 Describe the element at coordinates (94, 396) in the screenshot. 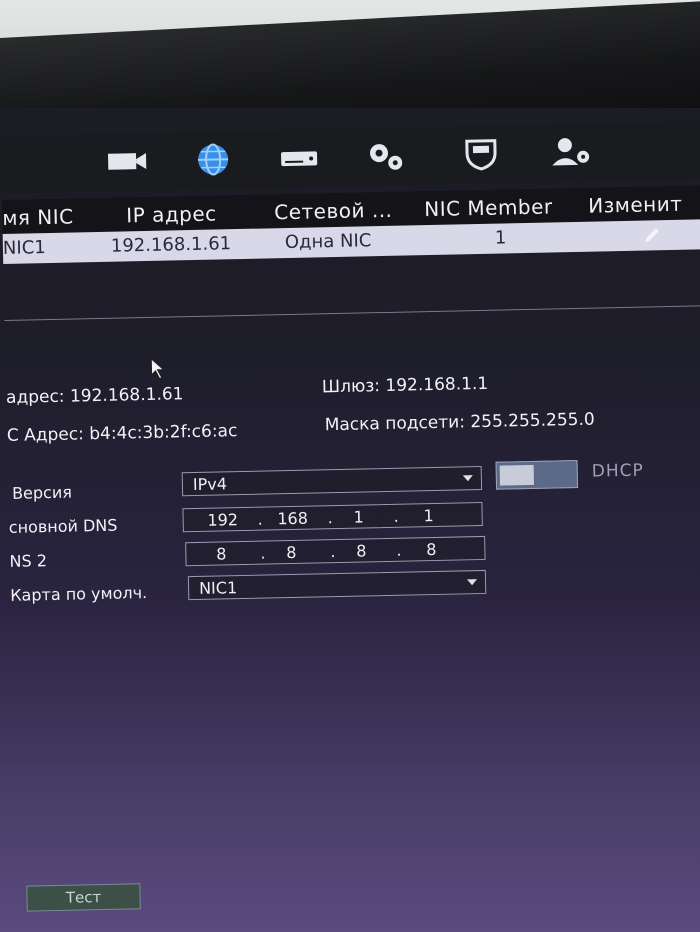

I see `ip-address-info: адрес: 192.168.1.61` at that location.